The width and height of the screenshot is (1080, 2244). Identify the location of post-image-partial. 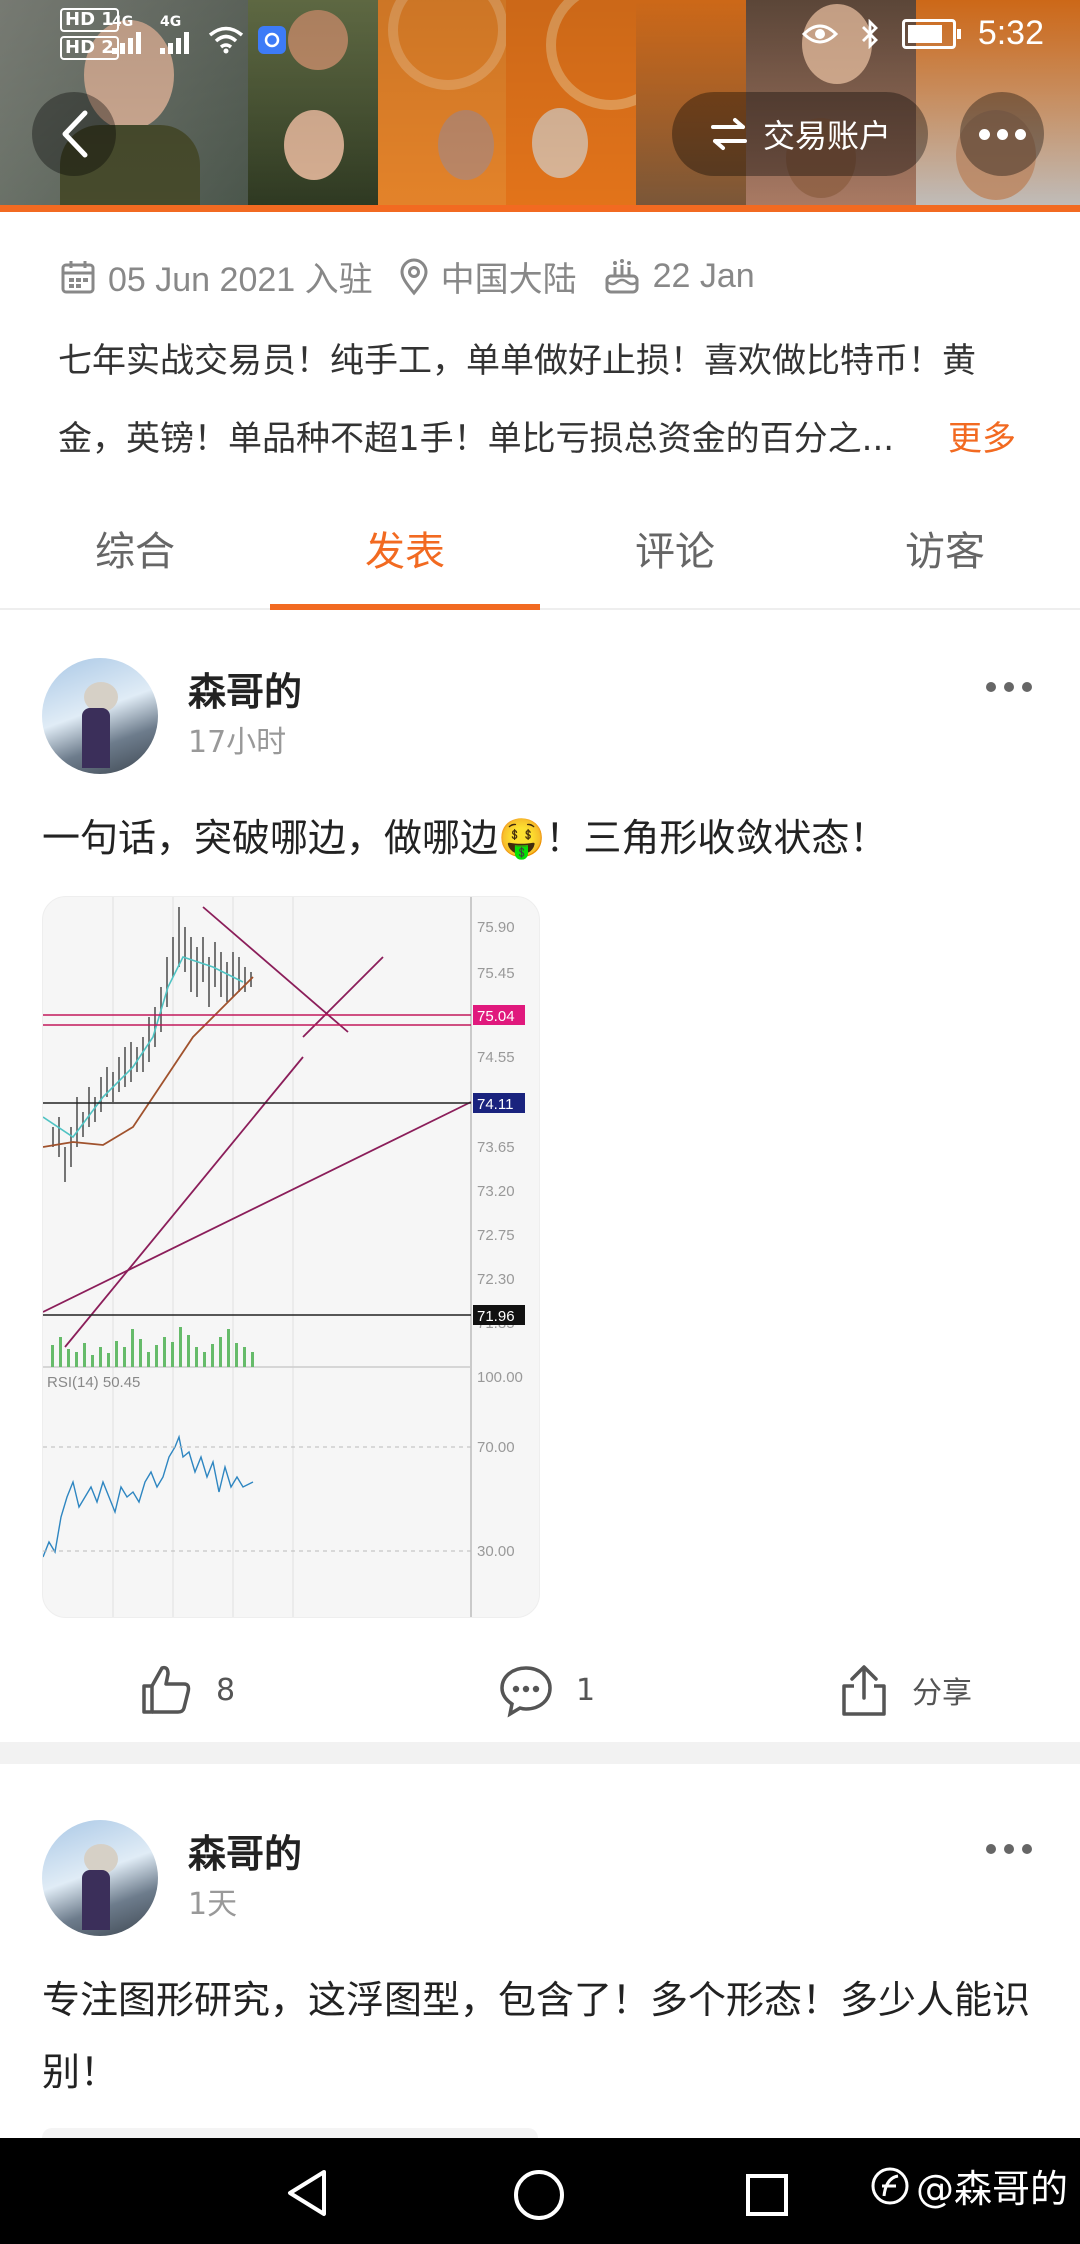
(290, 2133).